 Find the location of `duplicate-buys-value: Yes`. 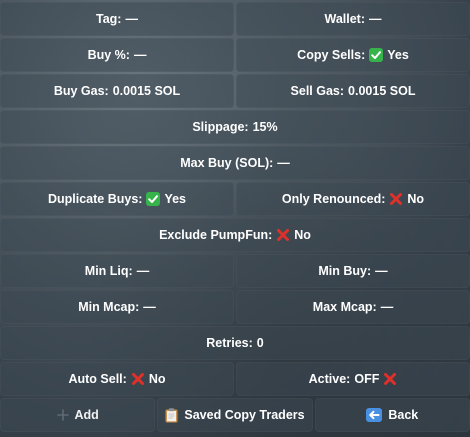

duplicate-buys-value: Yes is located at coordinates (175, 199).